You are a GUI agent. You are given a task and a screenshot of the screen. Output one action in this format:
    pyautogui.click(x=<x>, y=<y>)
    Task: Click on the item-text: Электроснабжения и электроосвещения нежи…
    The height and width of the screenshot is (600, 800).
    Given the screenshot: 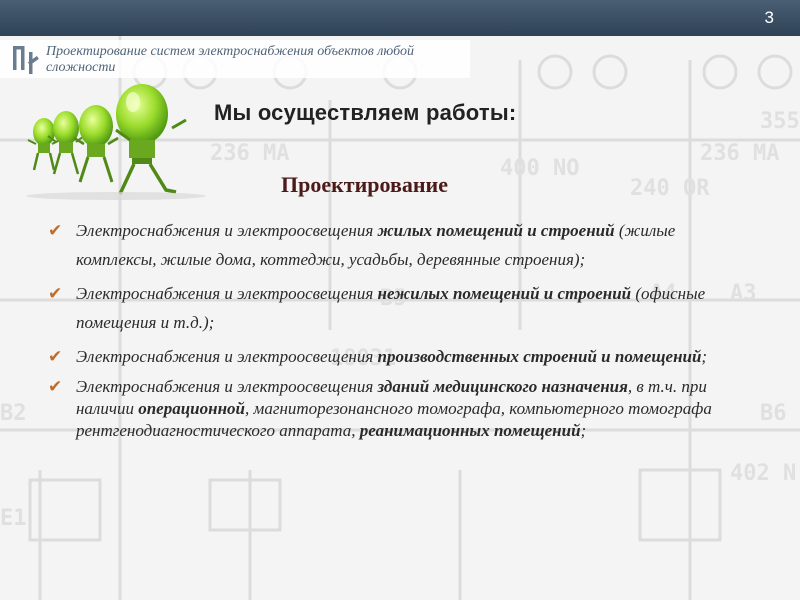 What is the action you would take?
    pyautogui.click(x=391, y=308)
    